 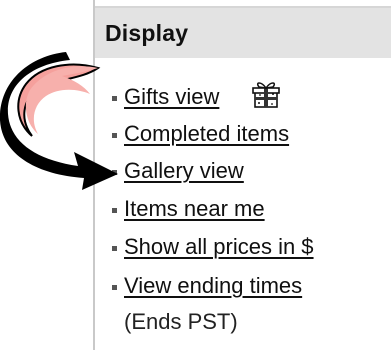 I want to click on completed-items-link: Completed items, so click(x=206, y=134).